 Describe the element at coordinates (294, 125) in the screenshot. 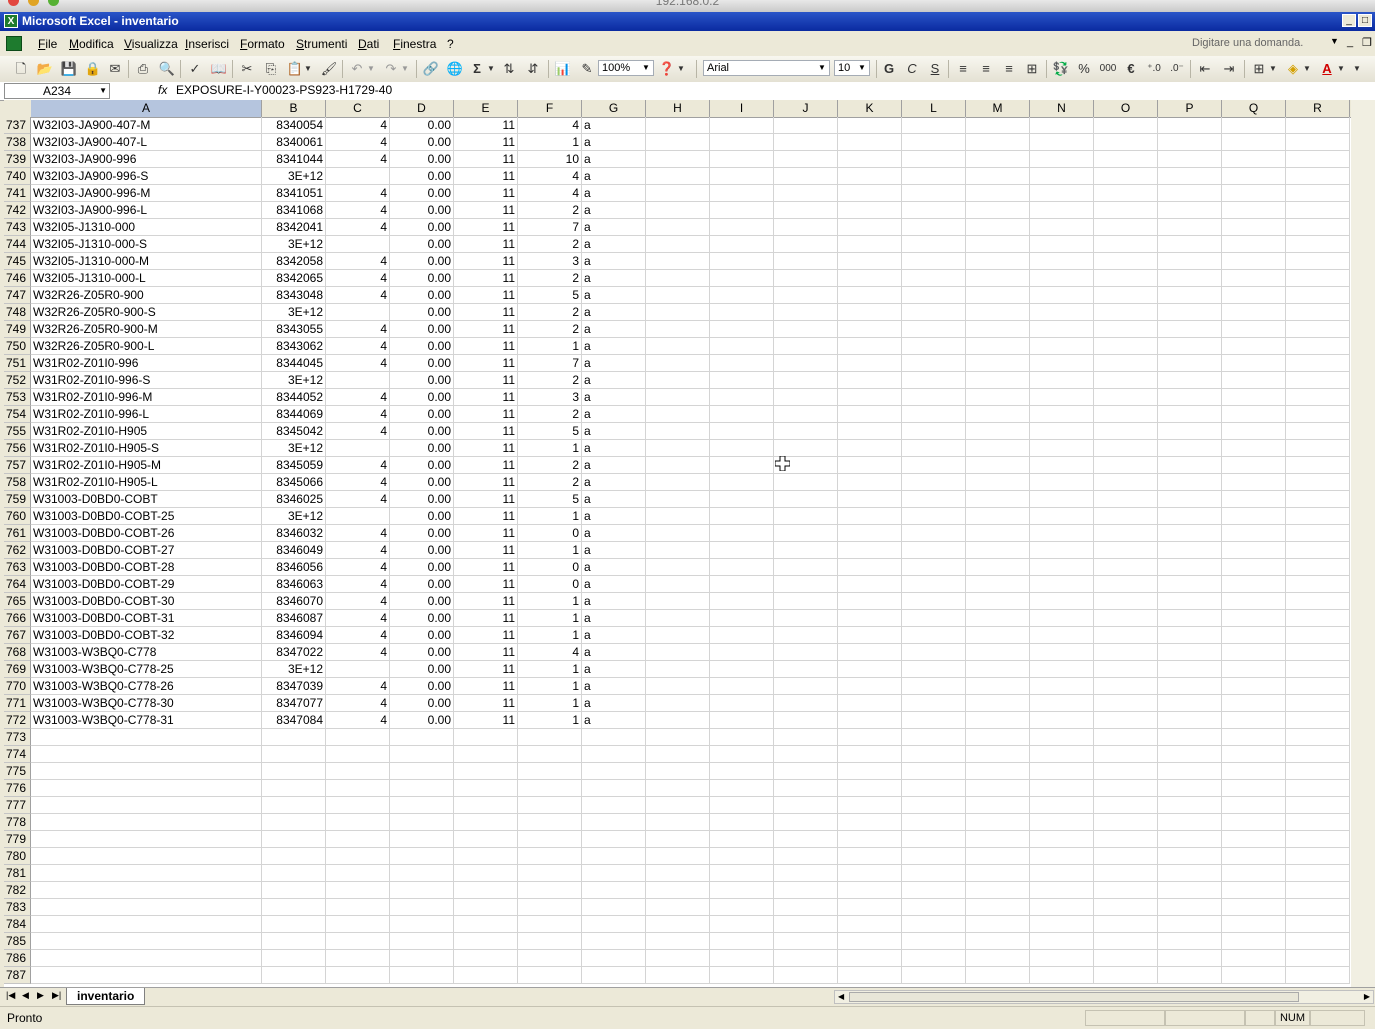

I see `cell-b: 8340054` at that location.